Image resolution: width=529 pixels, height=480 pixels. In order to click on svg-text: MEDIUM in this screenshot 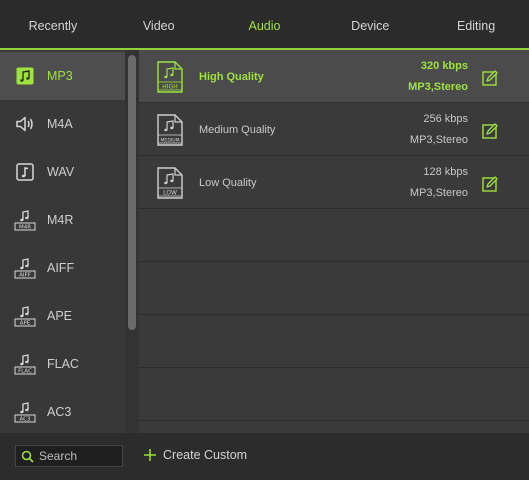, I will do `click(169, 141)`.